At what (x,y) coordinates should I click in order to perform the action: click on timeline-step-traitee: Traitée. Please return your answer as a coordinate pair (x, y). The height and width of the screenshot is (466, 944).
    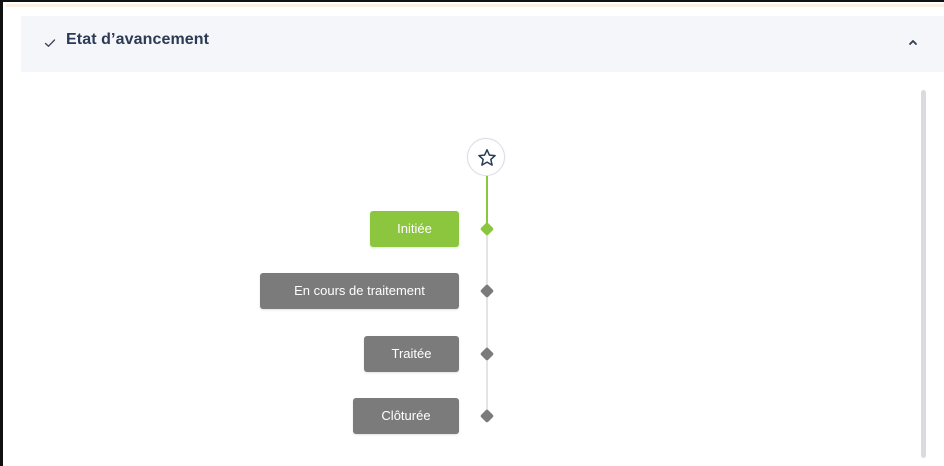
    Looking at the image, I should click on (411, 354).